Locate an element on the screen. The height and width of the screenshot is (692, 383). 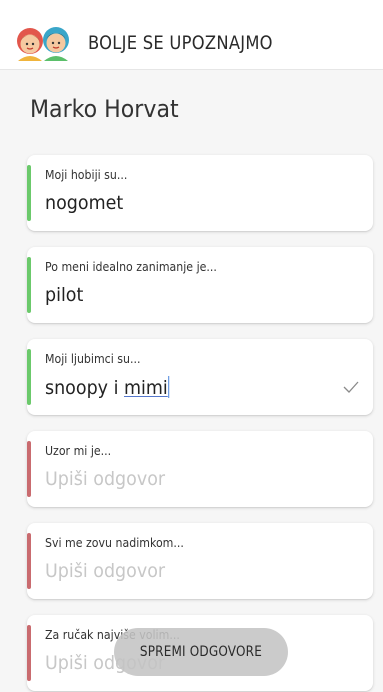
save-answers-label: SPREMI ODGOVORE is located at coordinates (201, 652).